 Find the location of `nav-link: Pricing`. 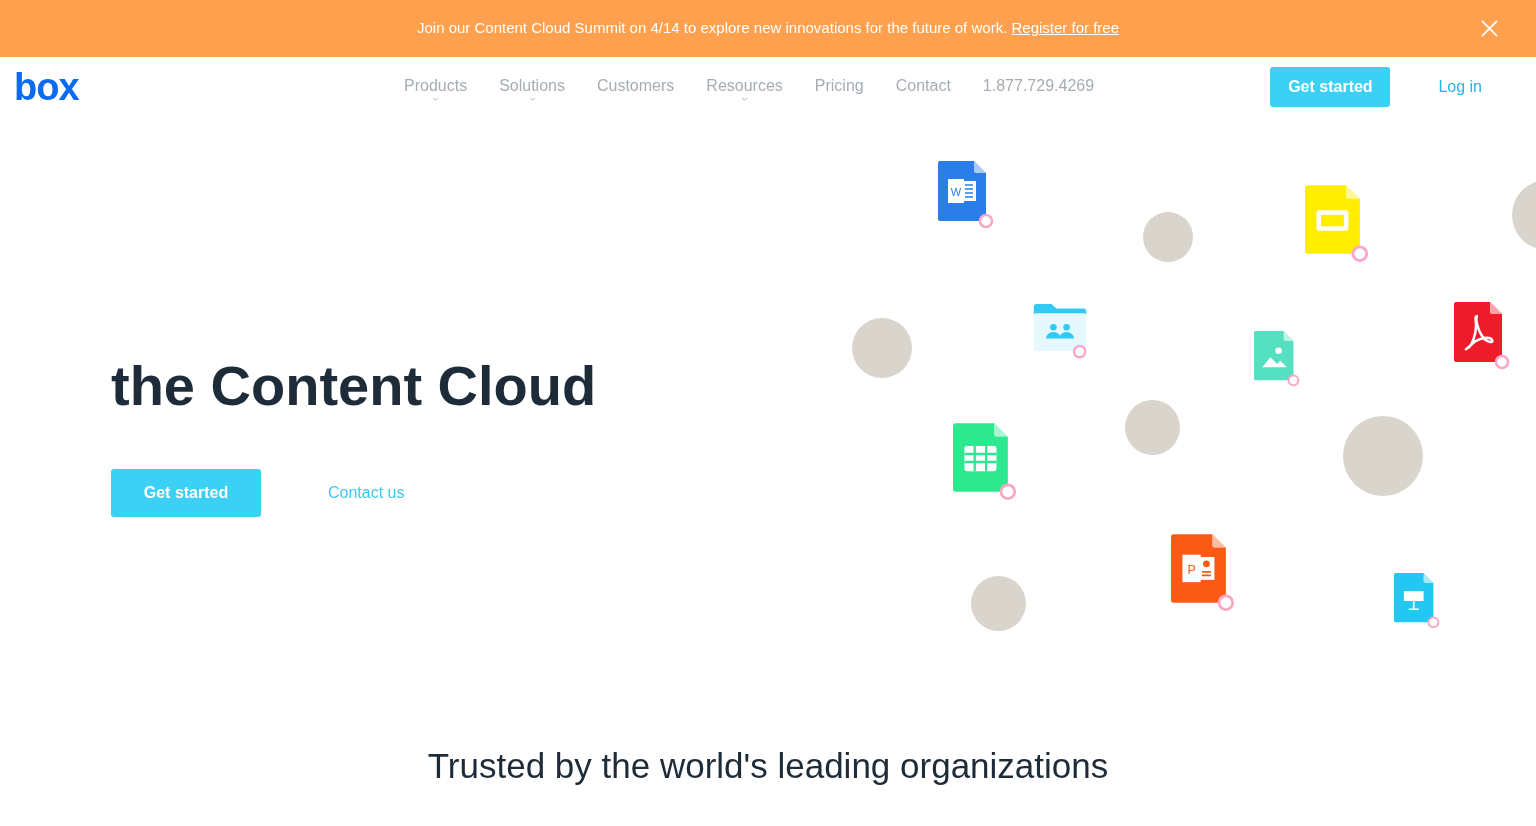

nav-link: Pricing is located at coordinates (839, 87).